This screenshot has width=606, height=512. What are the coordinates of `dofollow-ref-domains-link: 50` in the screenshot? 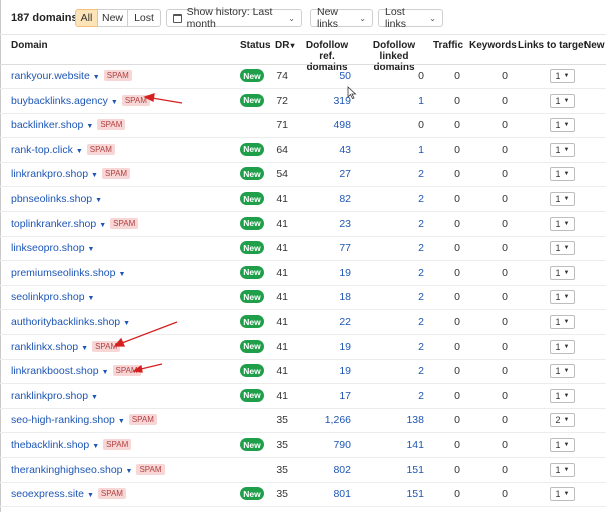 It's located at (320, 76).